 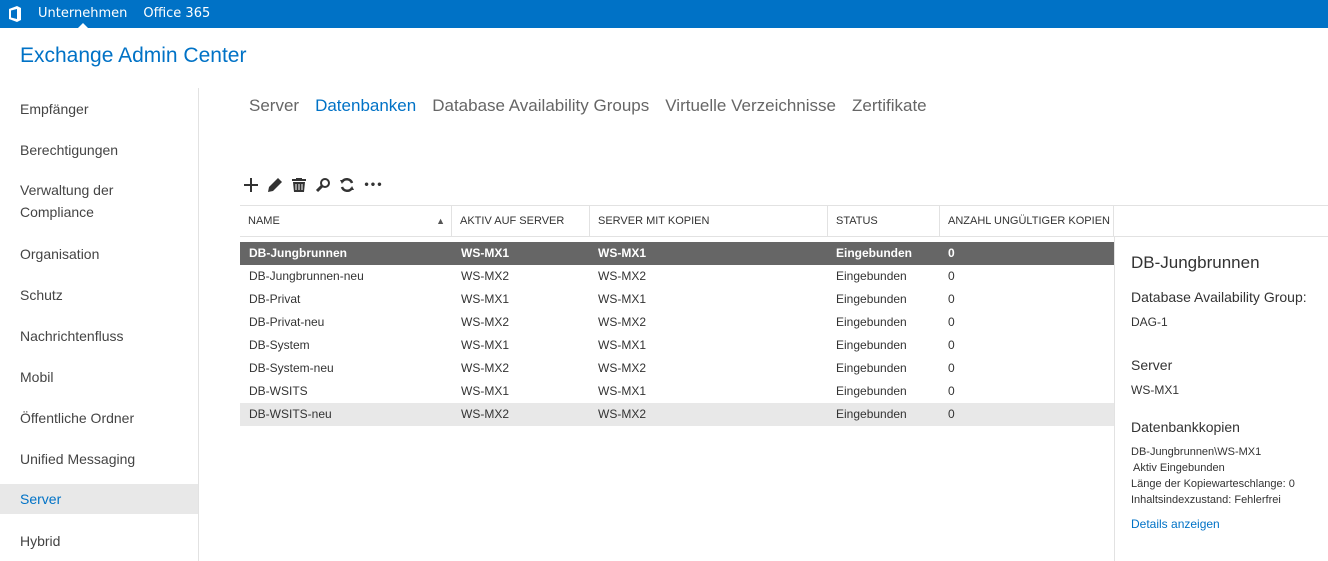 I want to click on sidebar-item-organisation: Organisation, so click(x=99, y=254).